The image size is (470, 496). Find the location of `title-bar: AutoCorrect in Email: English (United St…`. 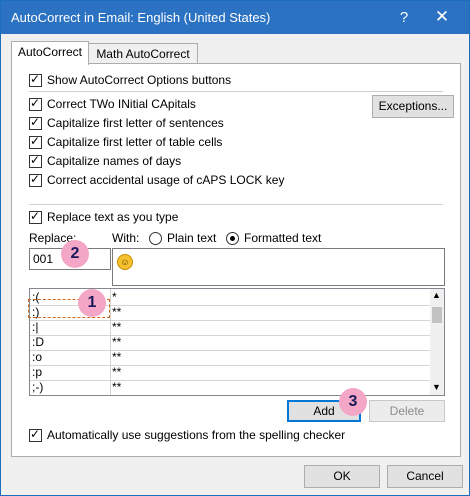

title-bar: AutoCorrect in Email: English (United St… is located at coordinates (235, 17).